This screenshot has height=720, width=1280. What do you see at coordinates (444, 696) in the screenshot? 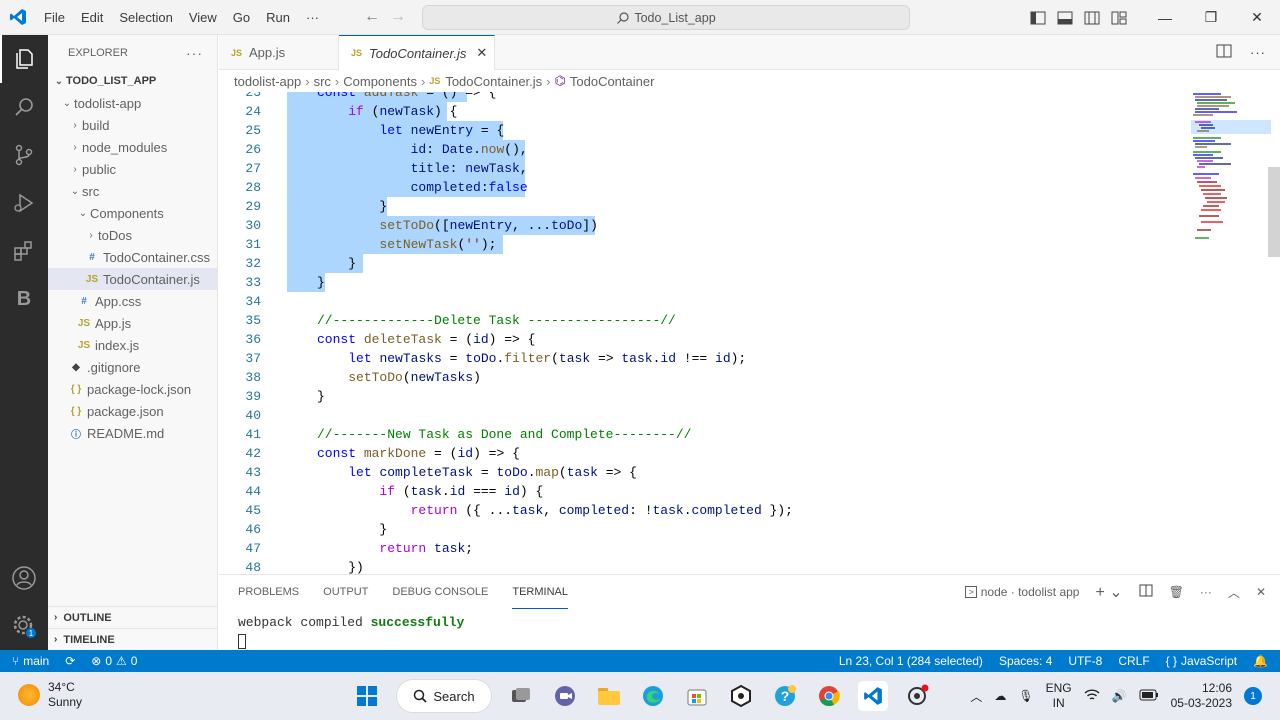
I see `taskbar-search: Search` at bounding box center [444, 696].